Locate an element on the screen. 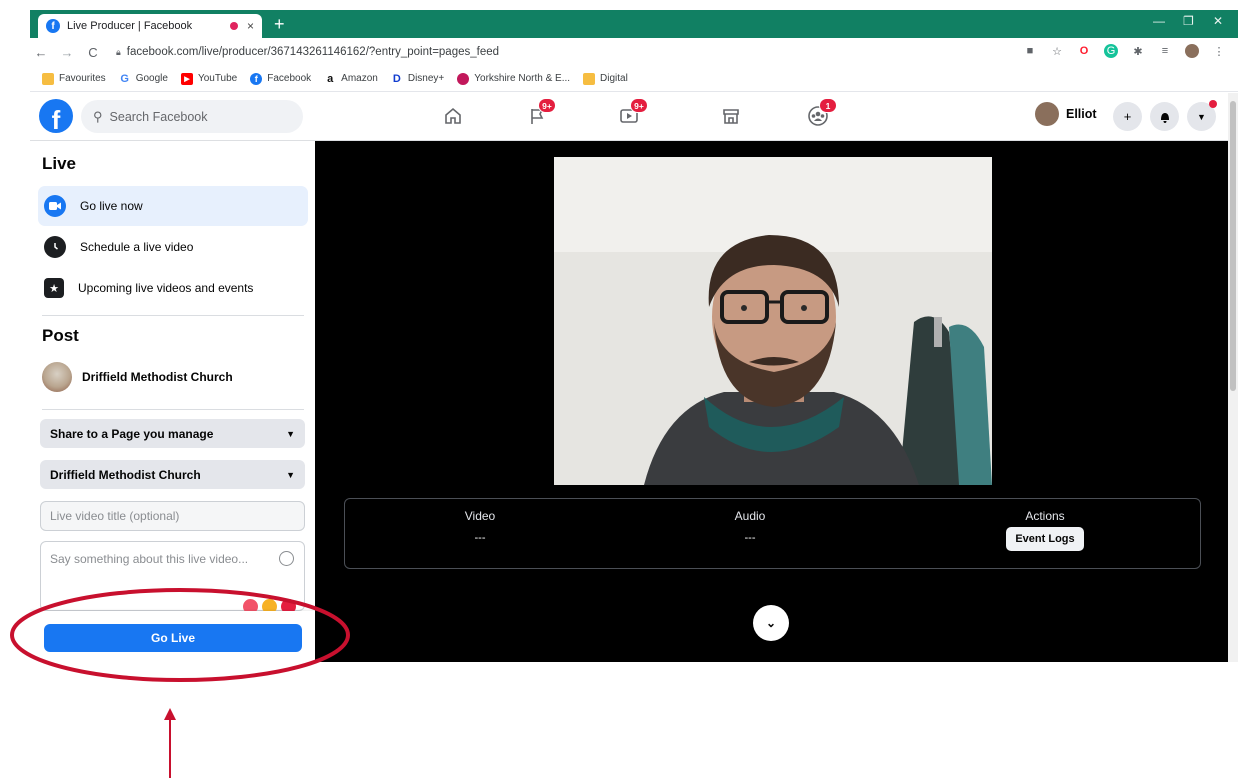  scrollbar-thumb is located at coordinates (1233, 246).